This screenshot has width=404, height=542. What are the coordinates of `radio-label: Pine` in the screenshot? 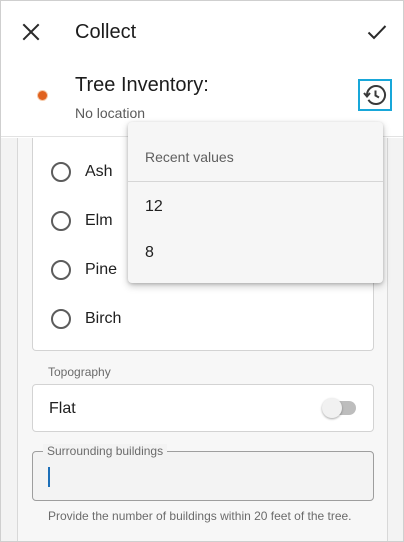 It's located at (101, 269).